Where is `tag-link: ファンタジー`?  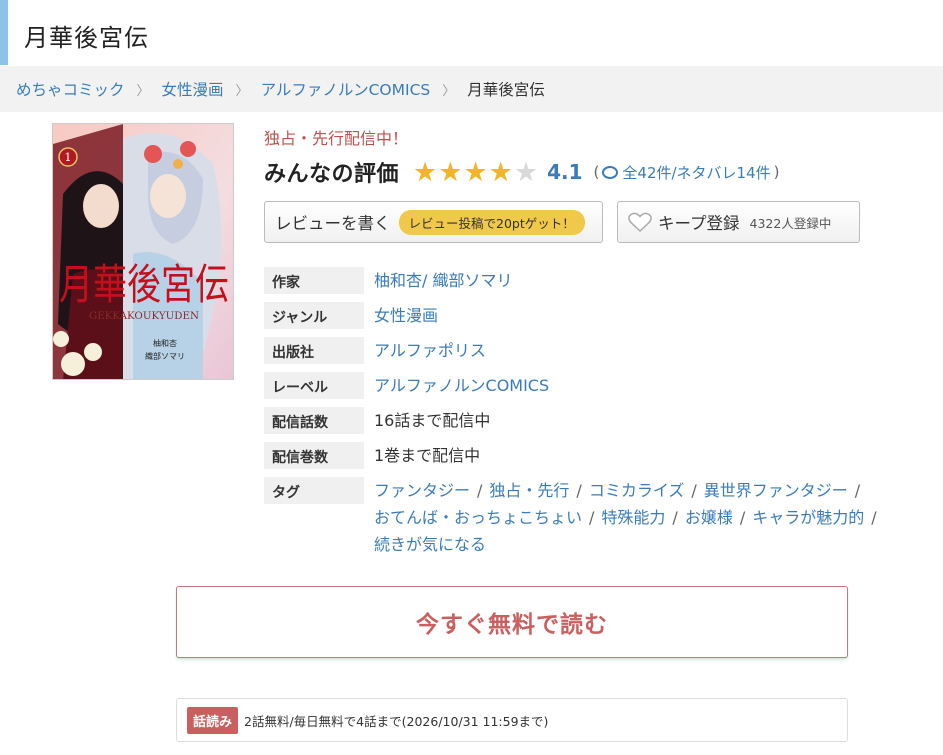
tag-link: ファンタジー is located at coordinates (422, 490).